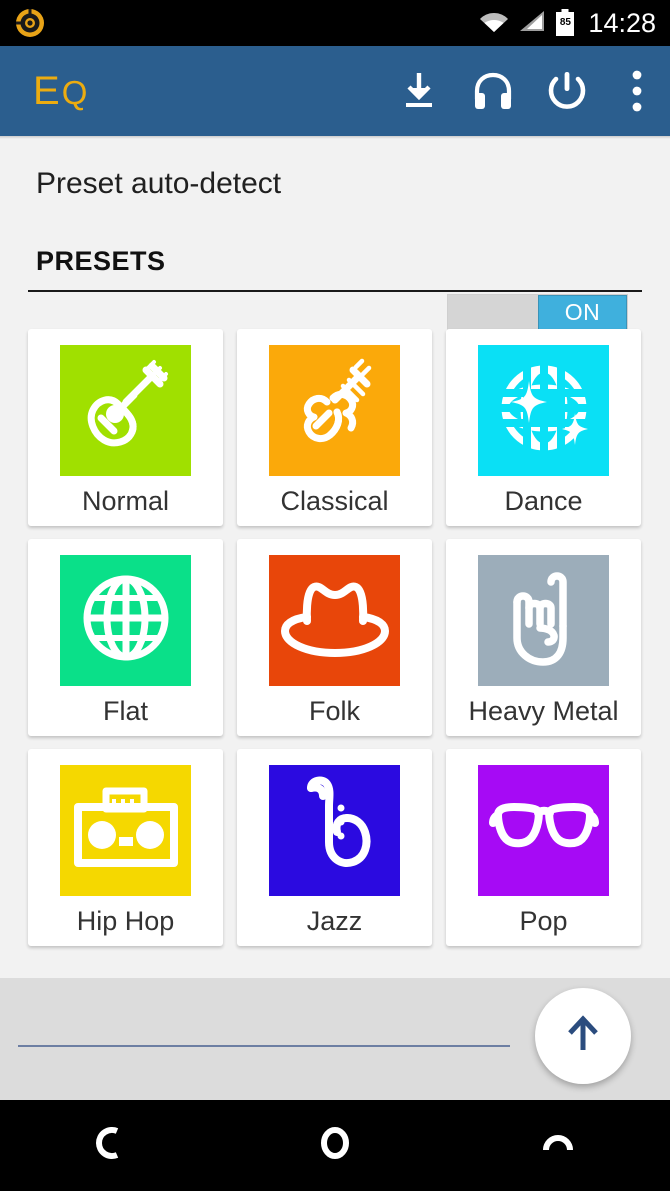 This screenshot has height=1191, width=670. I want to click on recents-arc-icon, so click(558, 1145).